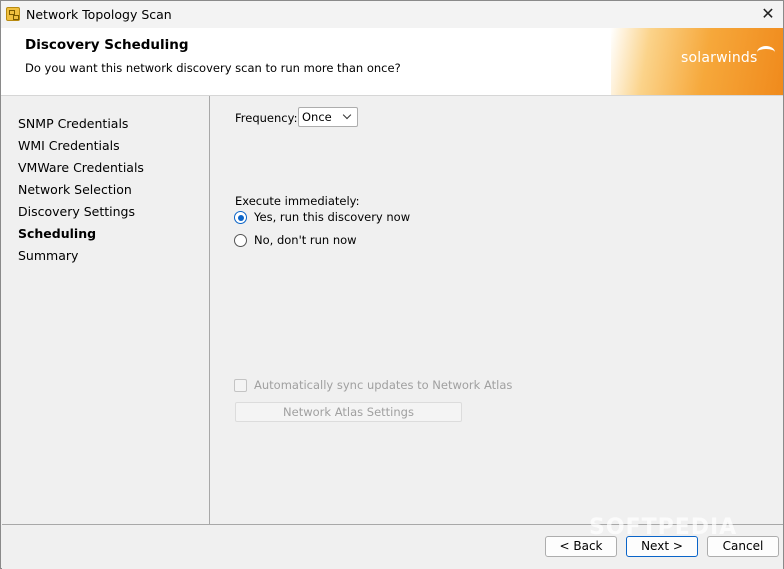  What do you see at coordinates (13, 14) in the screenshot?
I see `network-topology-app-icon` at bounding box center [13, 14].